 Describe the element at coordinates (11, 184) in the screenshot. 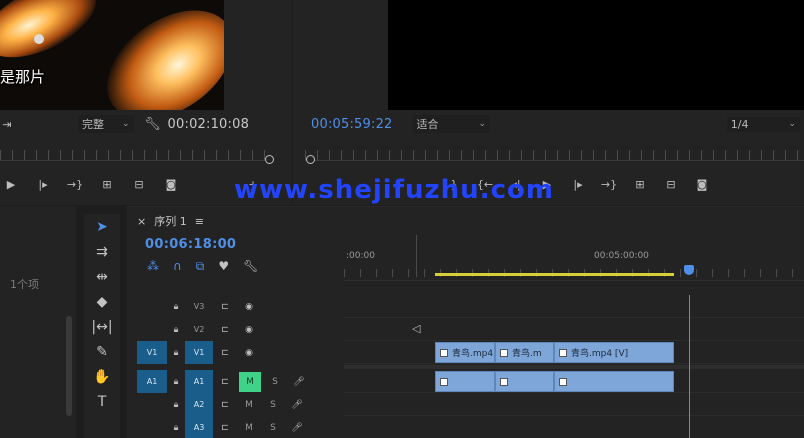

I see `play-icon: ▶` at that location.